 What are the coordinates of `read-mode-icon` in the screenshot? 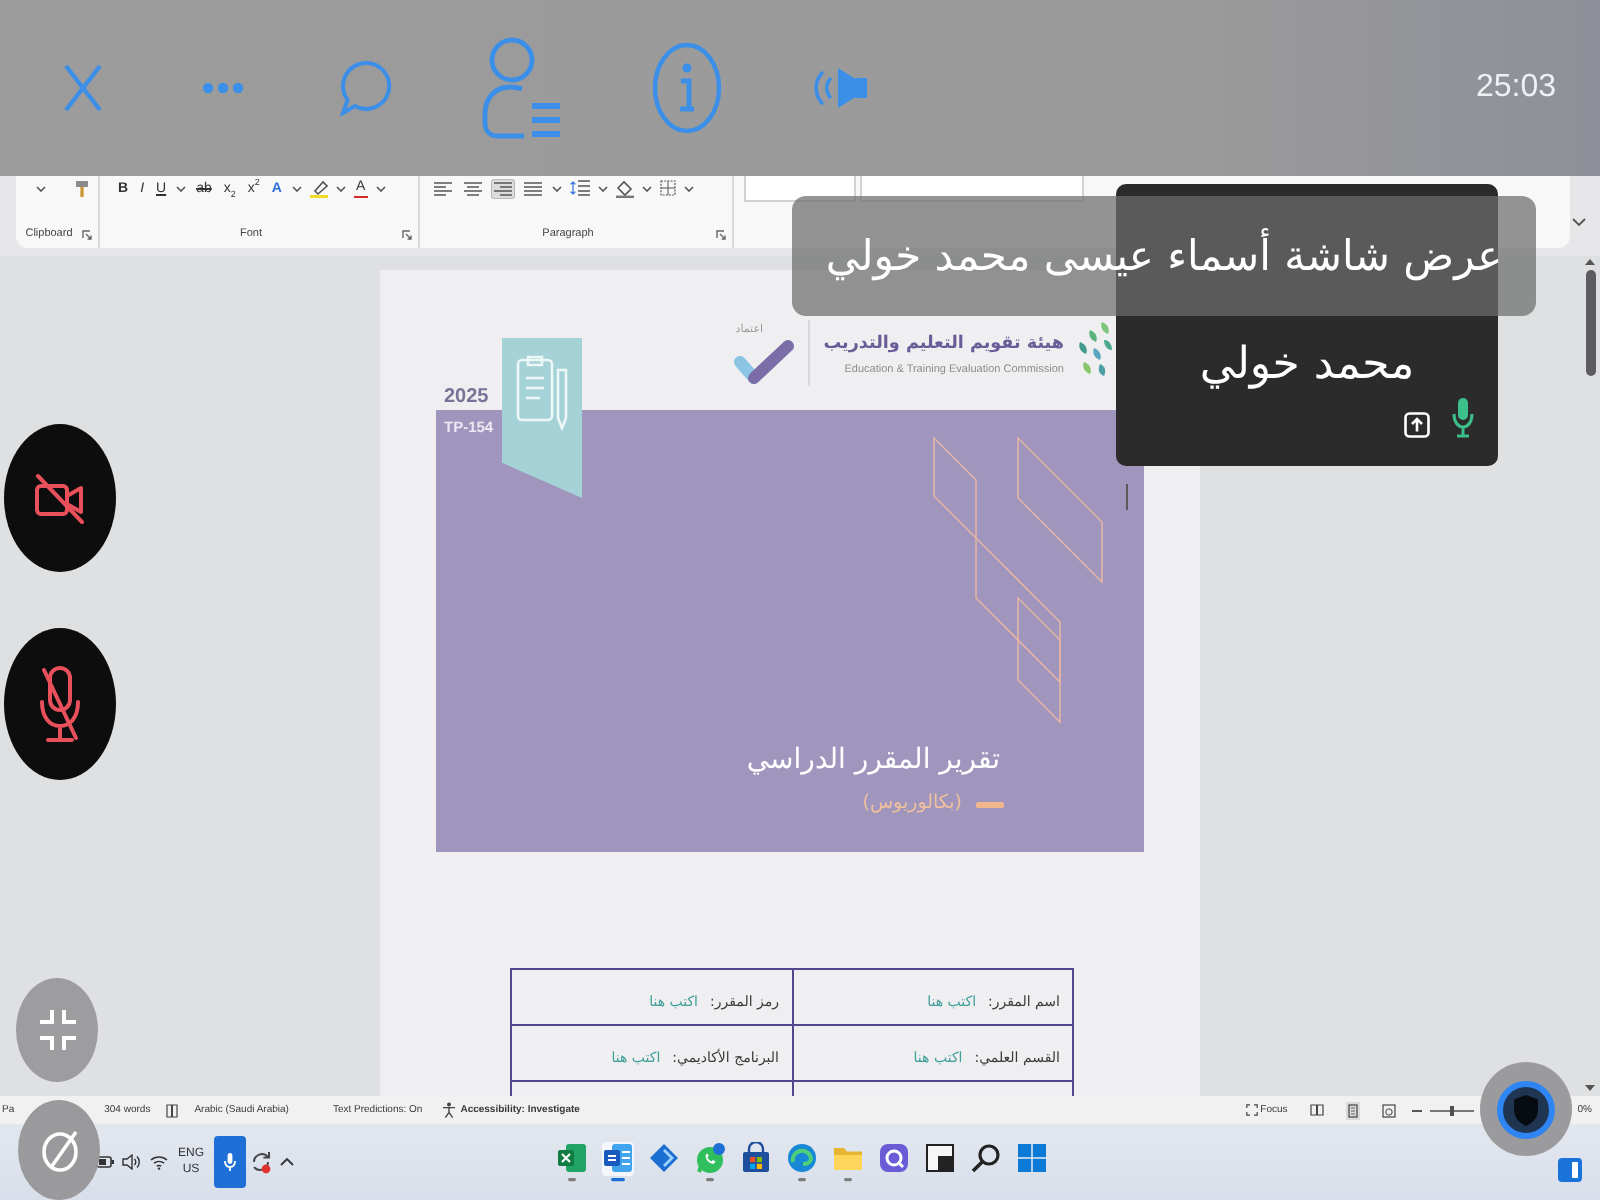 It's located at (1316, 1110).